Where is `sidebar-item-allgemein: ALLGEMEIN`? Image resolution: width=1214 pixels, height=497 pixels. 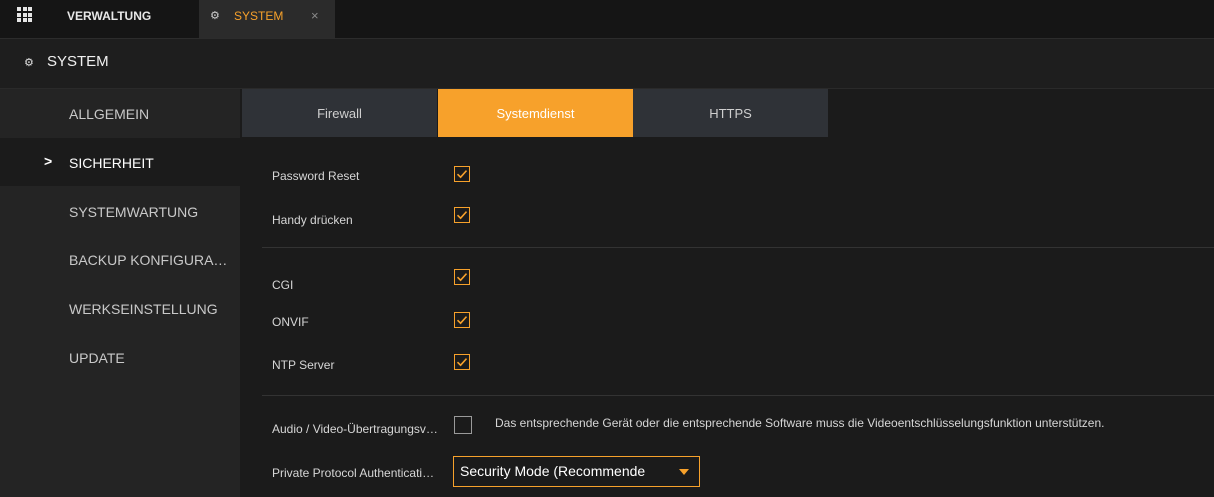 sidebar-item-allgemein: ALLGEMEIN is located at coordinates (120, 113).